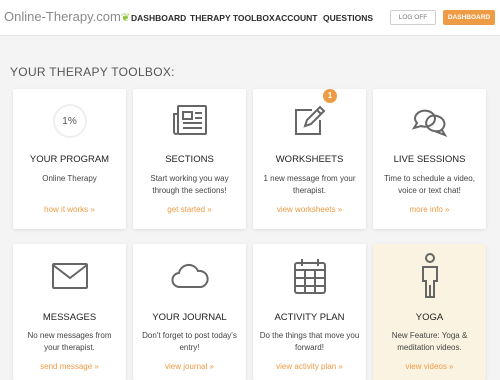 The height and width of the screenshot is (380, 500). Describe the element at coordinates (69, 178) in the screenshot. I see `card-description: Online Therapy` at that location.